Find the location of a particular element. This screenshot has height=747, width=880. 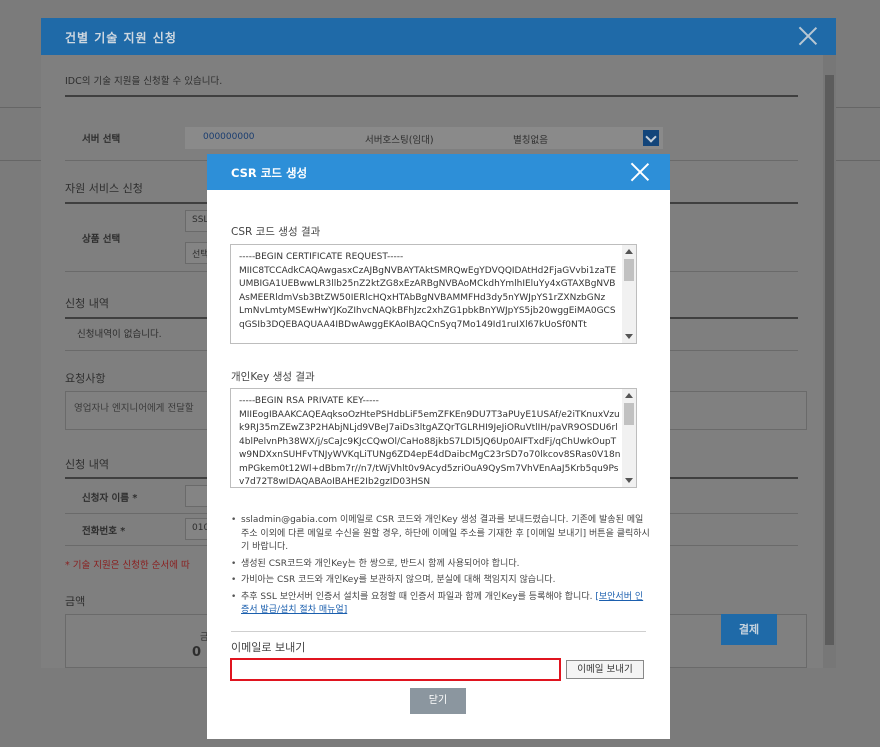

requirements-title: 요청사항 is located at coordinates (85, 378).